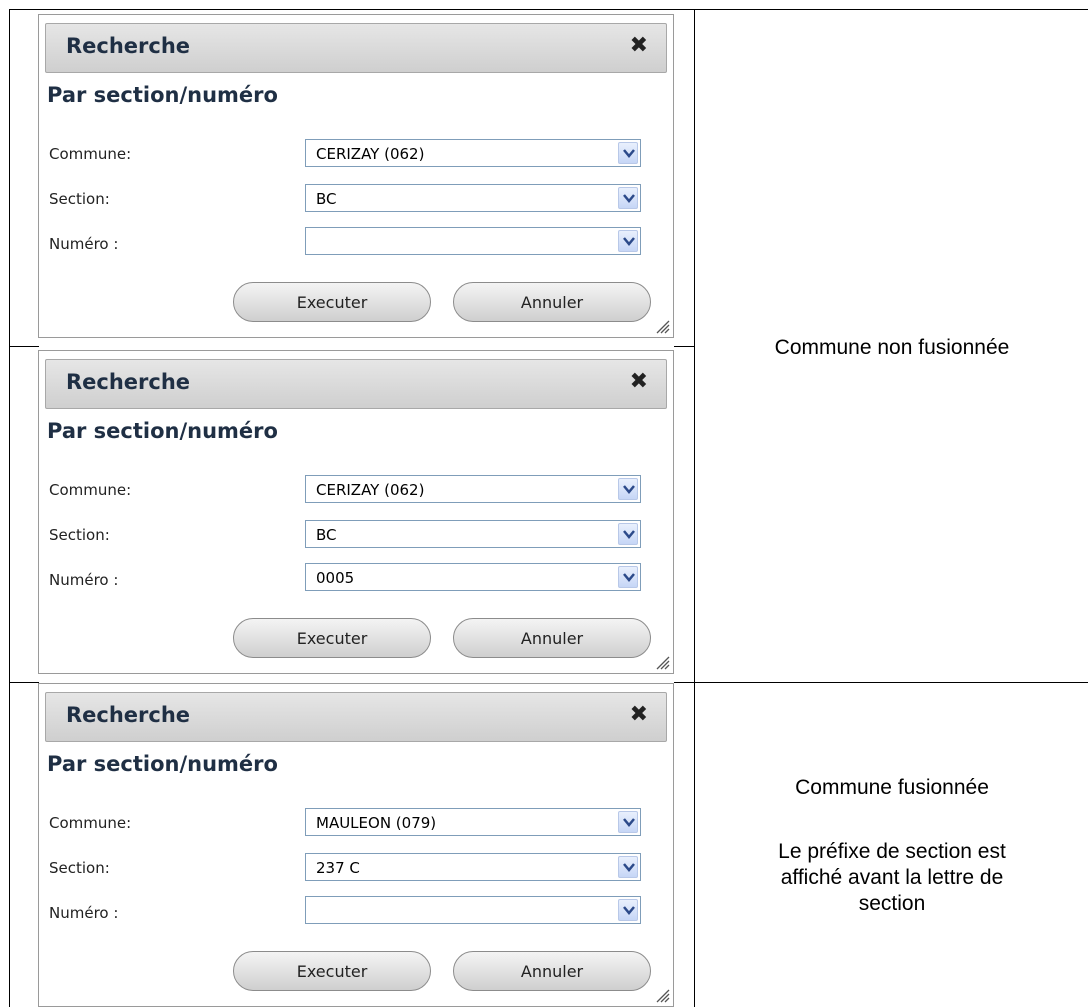  Describe the element at coordinates (891, 9) in the screenshot. I see `table-border-top-right` at that location.